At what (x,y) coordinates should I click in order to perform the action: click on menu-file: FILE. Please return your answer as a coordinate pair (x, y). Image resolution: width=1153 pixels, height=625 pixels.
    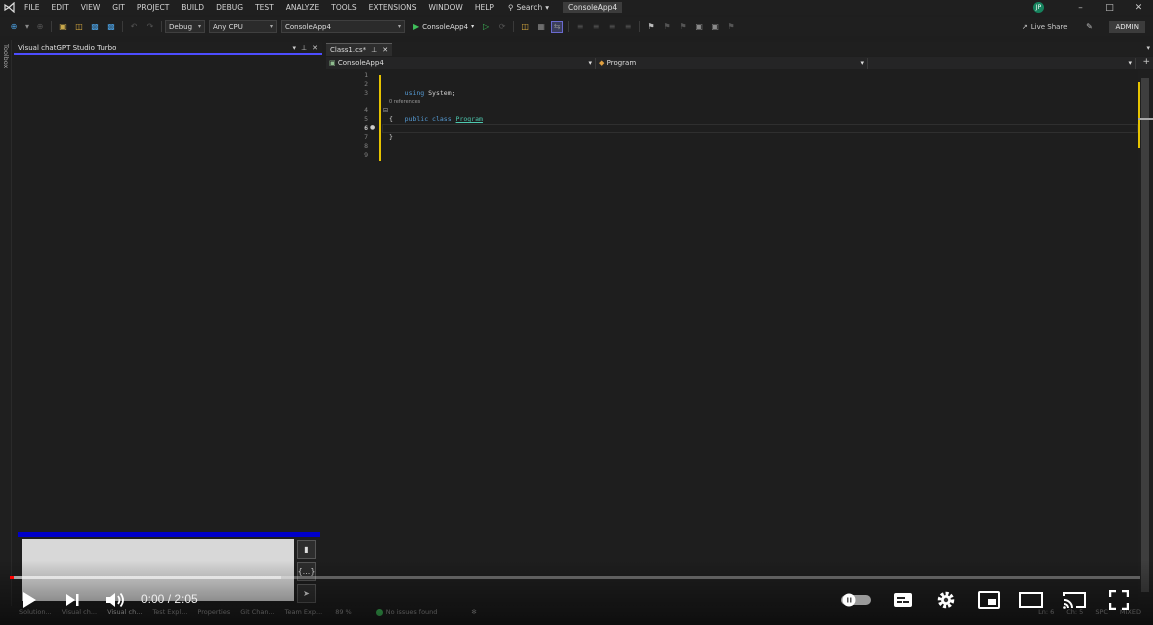
    Looking at the image, I should click on (31, 7).